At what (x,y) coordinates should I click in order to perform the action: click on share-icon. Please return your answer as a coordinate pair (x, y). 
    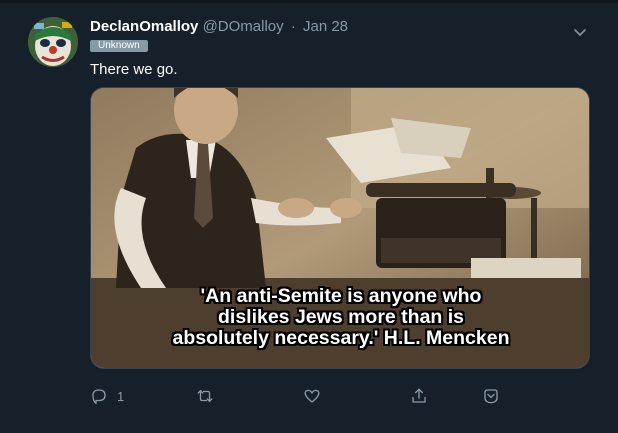
    Looking at the image, I should click on (419, 395).